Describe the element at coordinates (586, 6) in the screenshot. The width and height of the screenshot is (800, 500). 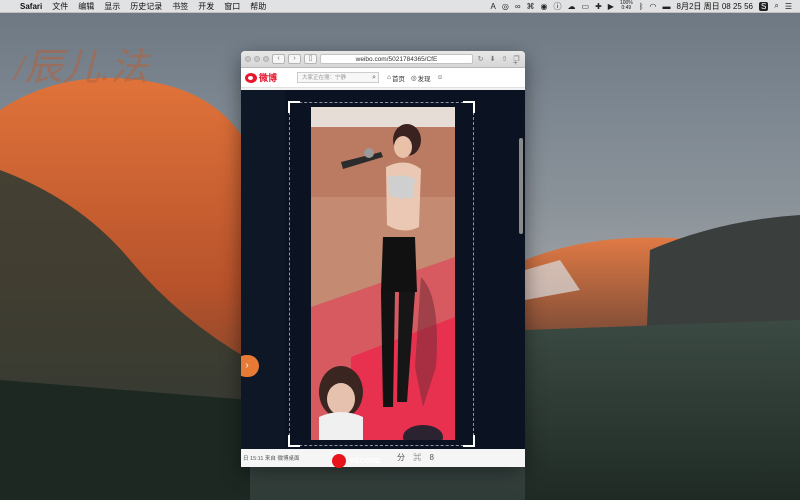
I see `toggle-status-icon: ▭` at that location.